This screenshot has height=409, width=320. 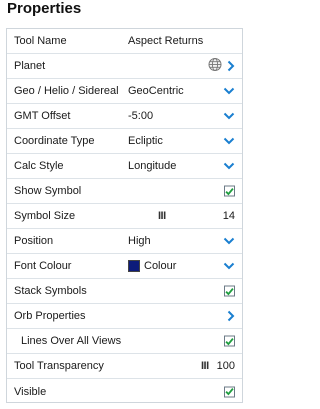 What do you see at coordinates (66, 91) in the screenshot?
I see `geo-label: Geo / Helio / Sidereal` at bounding box center [66, 91].